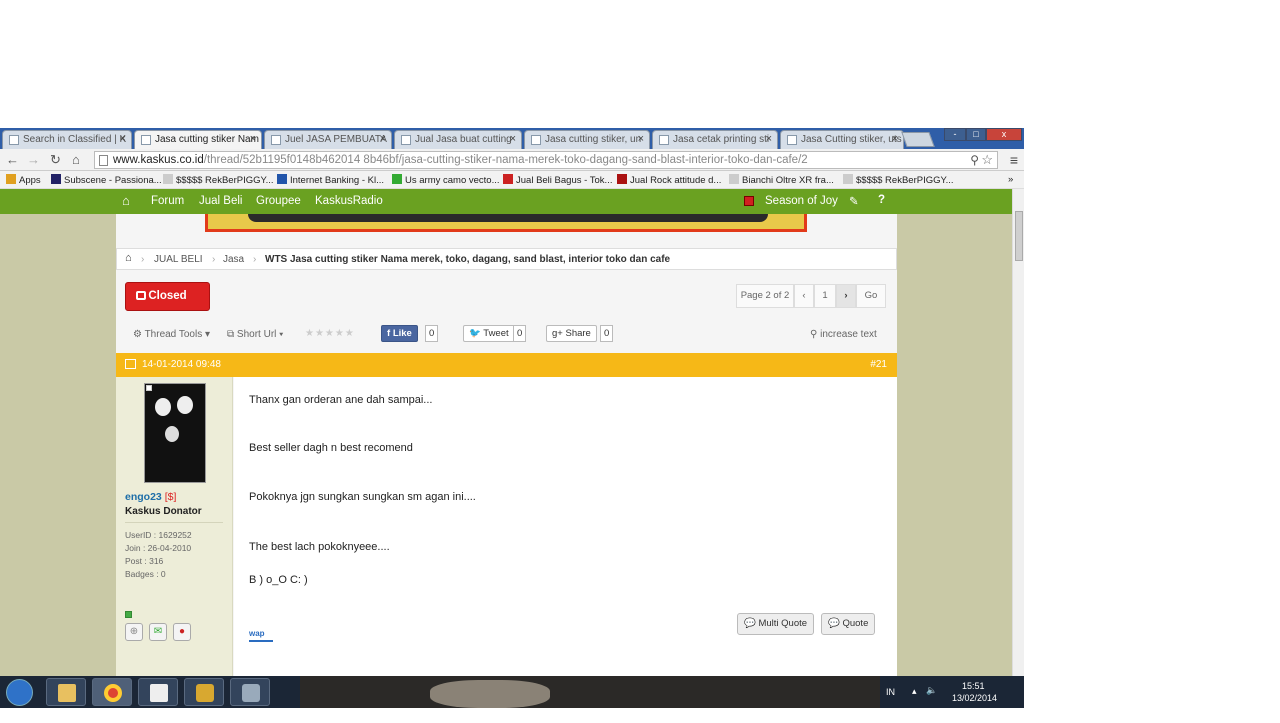 The height and width of the screenshot is (723, 1280). What do you see at coordinates (204, 692) in the screenshot?
I see `app-taskbar-button` at bounding box center [204, 692].